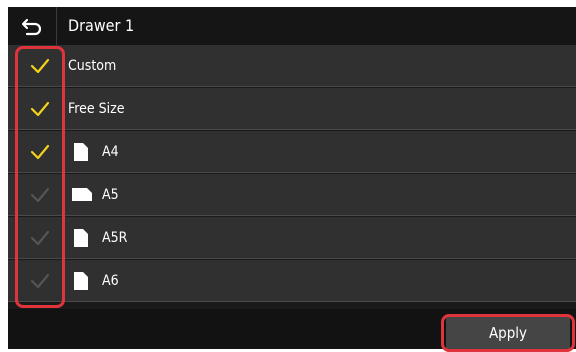  What do you see at coordinates (110, 281) in the screenshot?
I see `list-item-label: A6` at bounding box center [110, 281].